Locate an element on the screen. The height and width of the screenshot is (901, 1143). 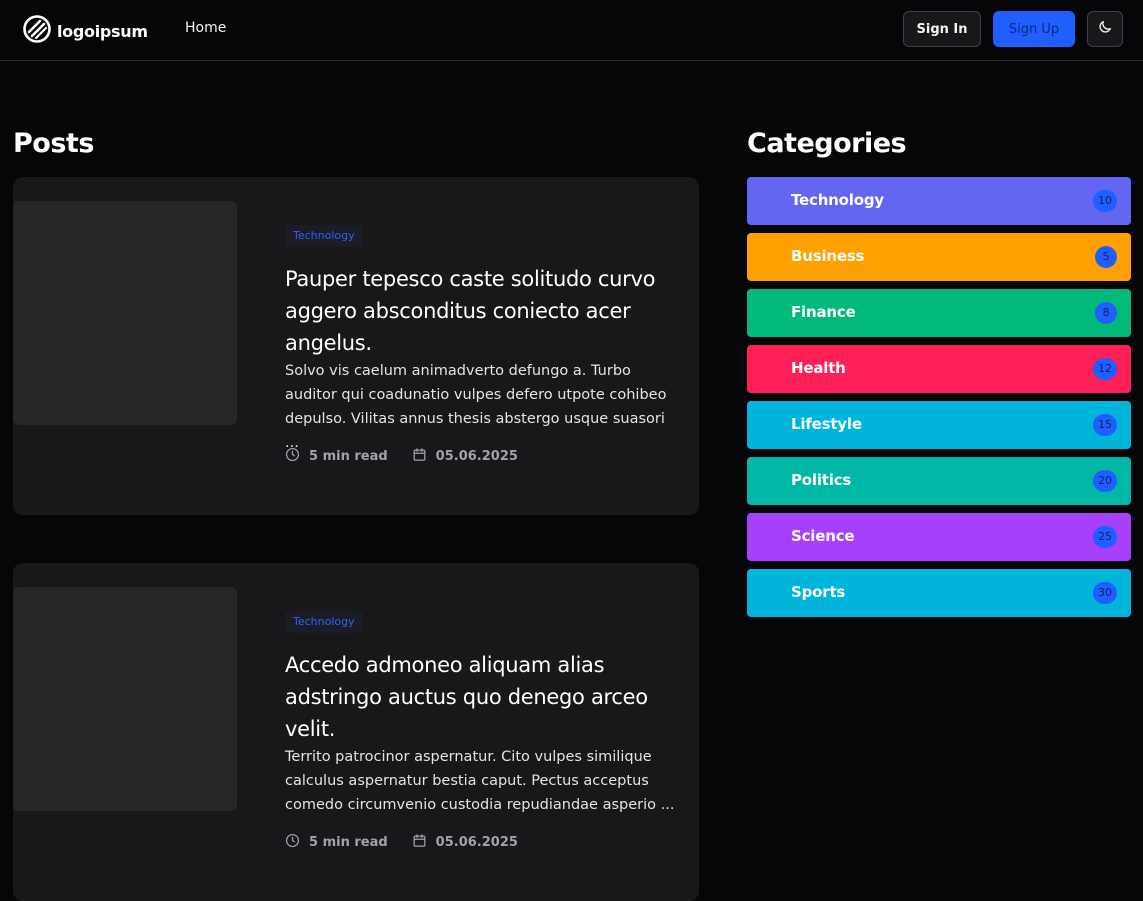
logo: logoipsum is located at coordinates (85, 31).